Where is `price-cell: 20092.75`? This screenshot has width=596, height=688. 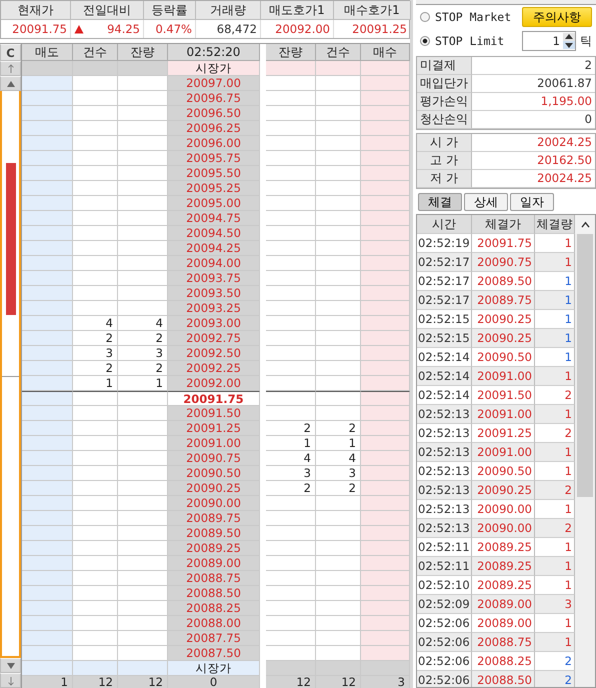 price-cell: 20092.75 is located at coordinates (214, 338).